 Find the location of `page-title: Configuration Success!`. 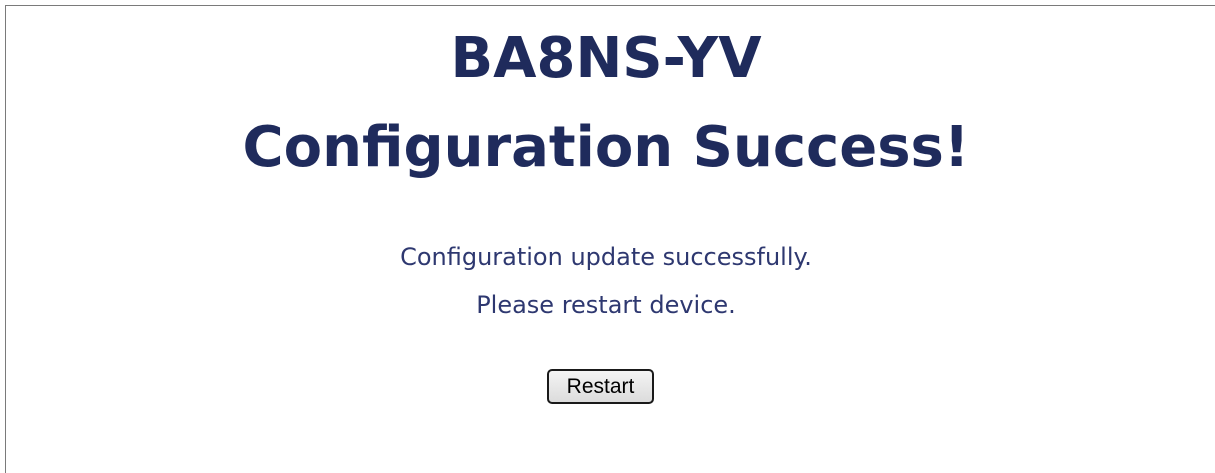

page-title: Configuration Success! is located at coordinates (606, 147).